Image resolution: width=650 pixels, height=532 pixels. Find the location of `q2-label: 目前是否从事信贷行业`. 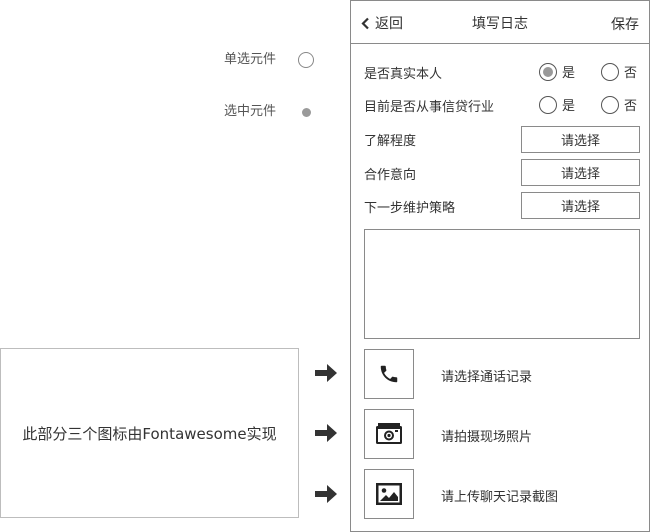

q2-label: 目前是否从事信贷行业 is located at coordinates (429, 107).